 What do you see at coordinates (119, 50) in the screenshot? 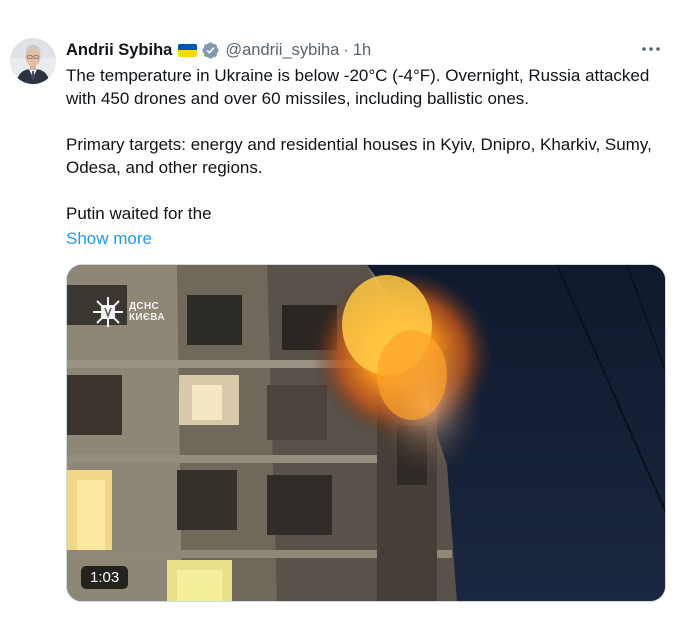
I see `author-name: Andrii Sybiha` at bounding box center [119, 50].